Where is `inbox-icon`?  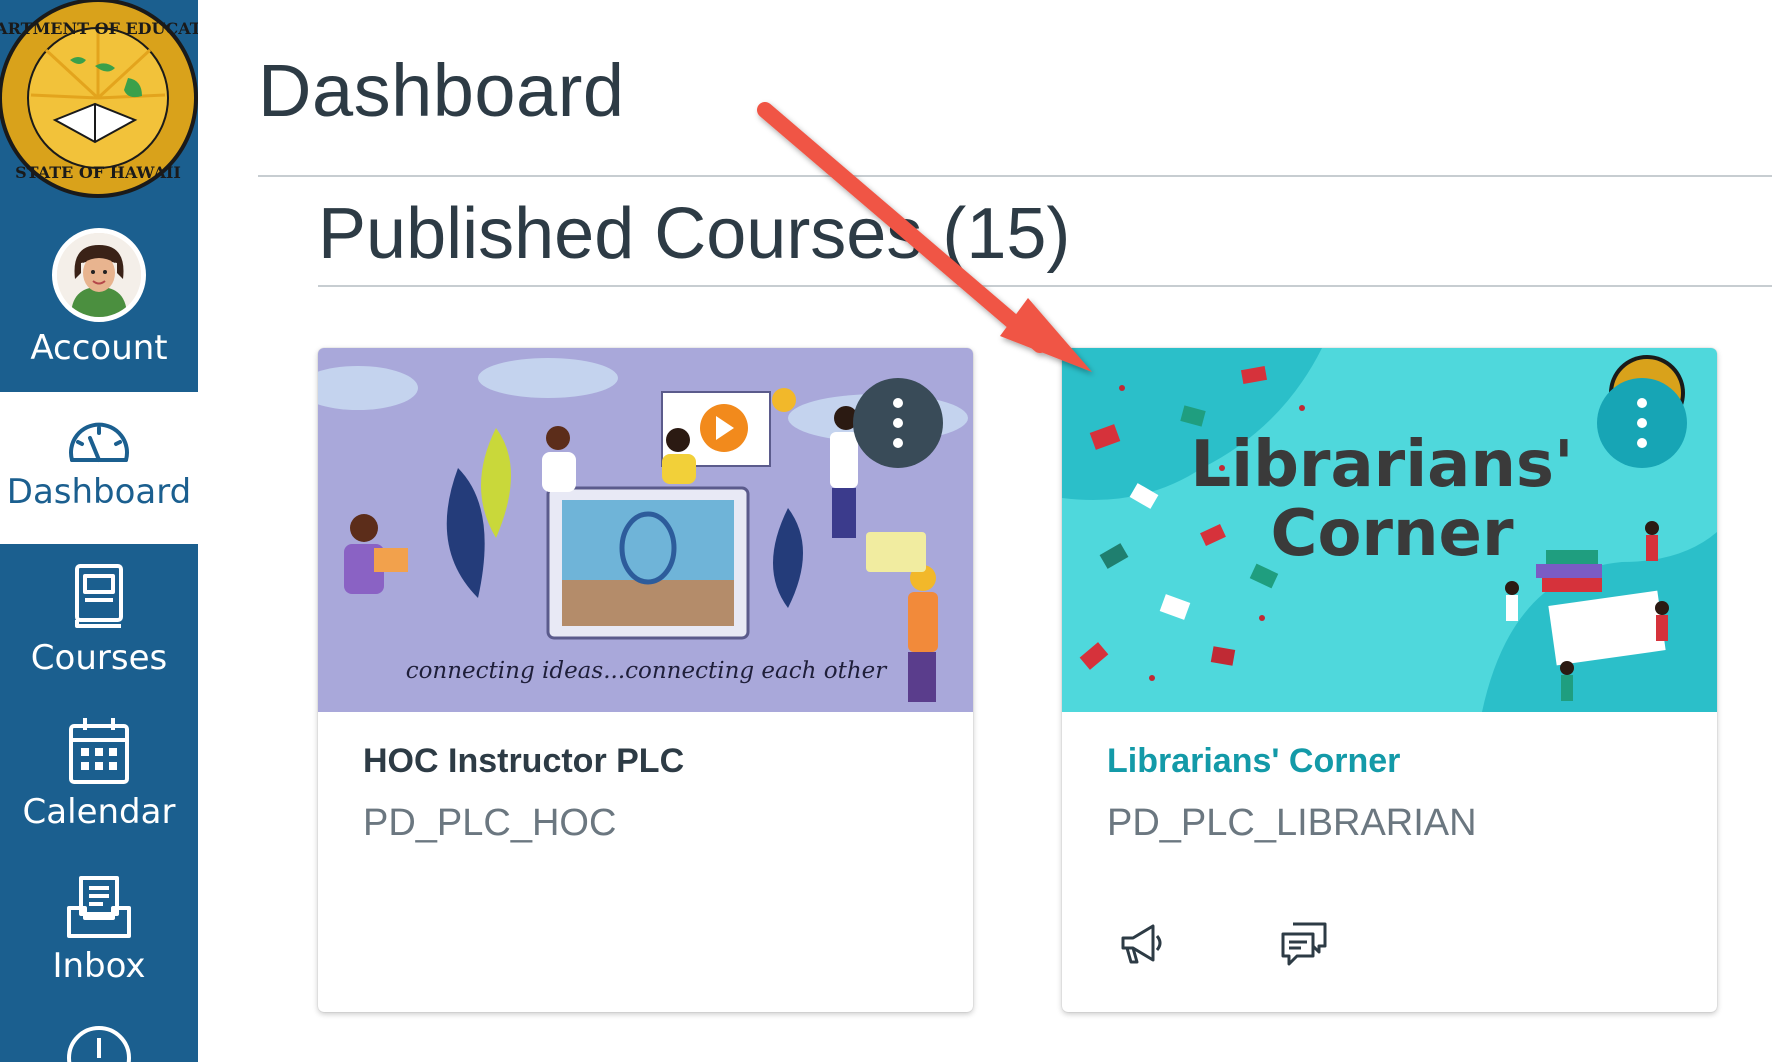 inbox-icon is located at coordinates (99, 907).